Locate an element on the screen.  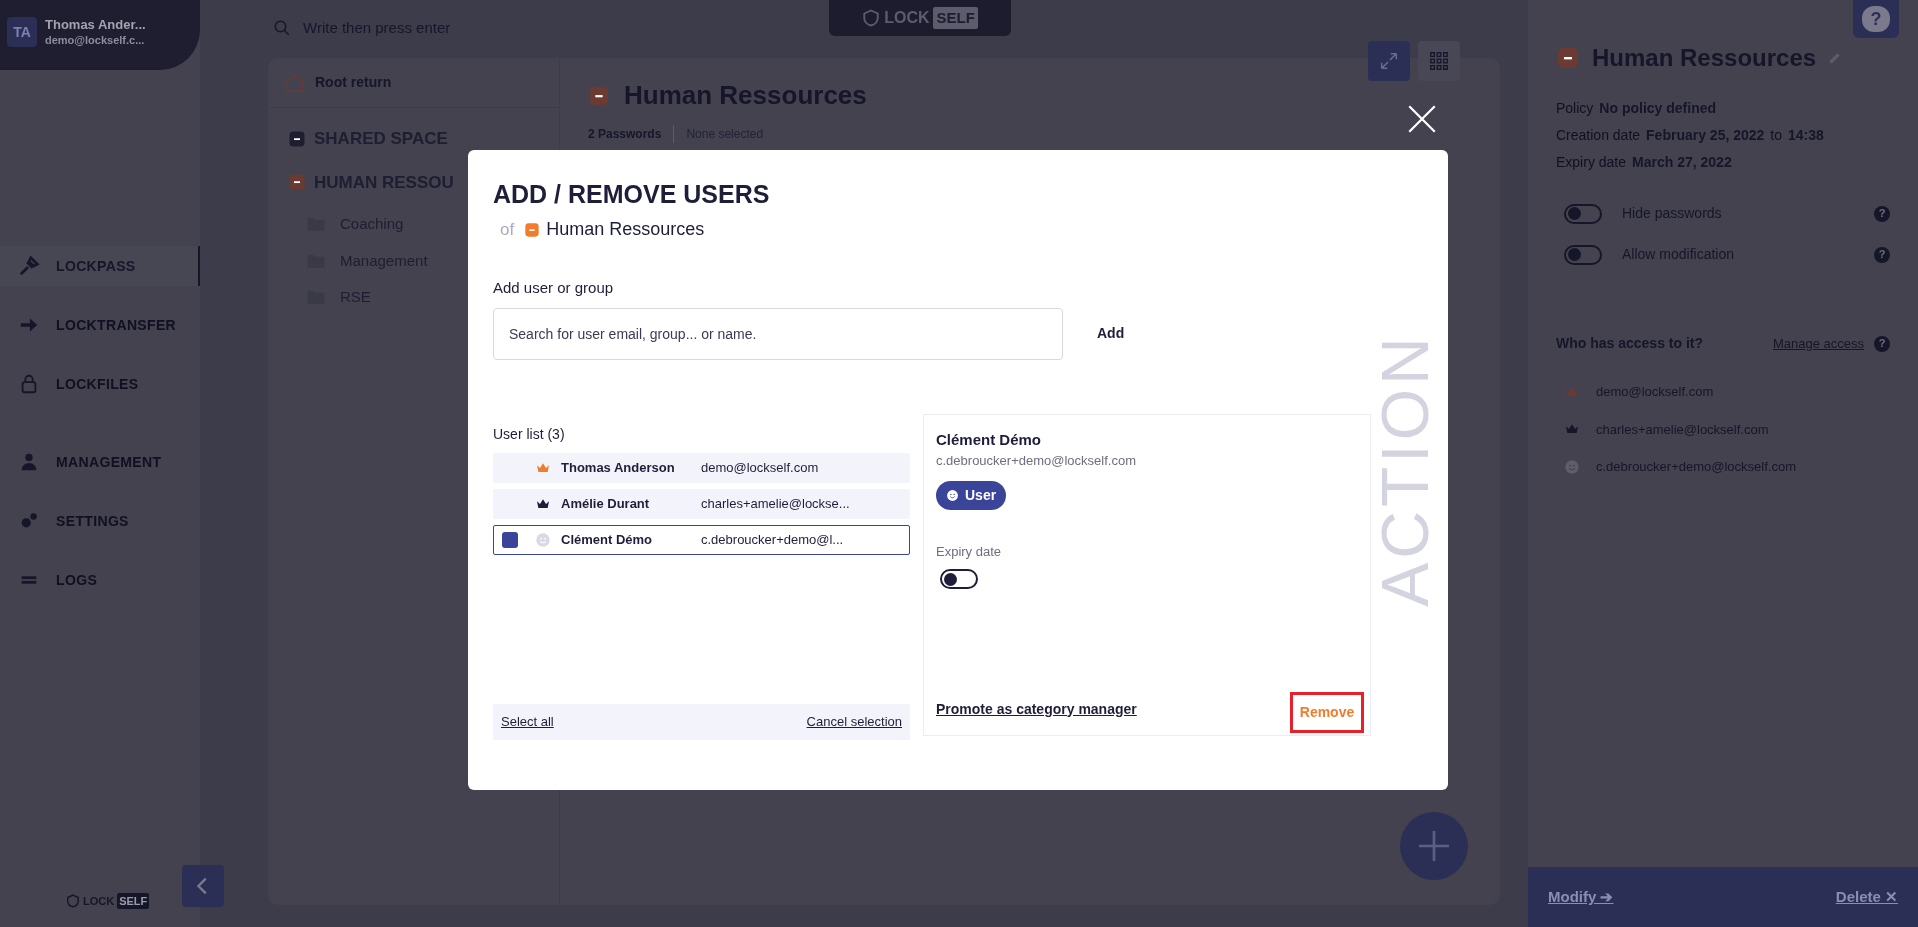
field-label: Add user or group is located at coordinates (554, 288).